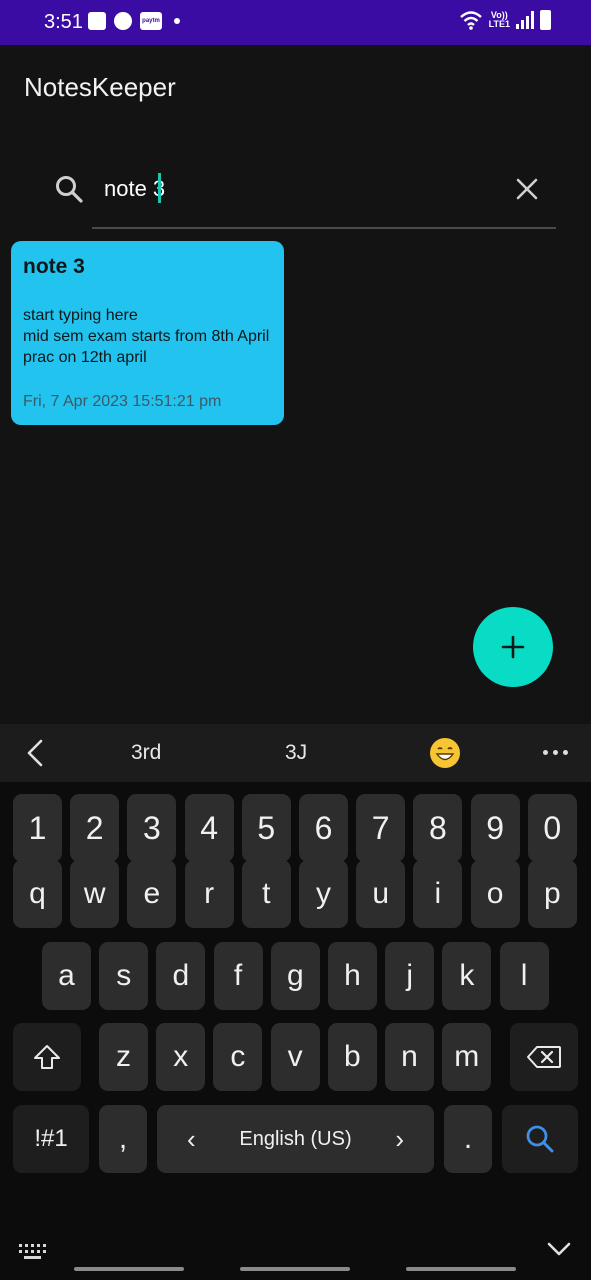 This screenshot has width=591, height=1280. I want to click on letter-key: g, so click(295, 976).